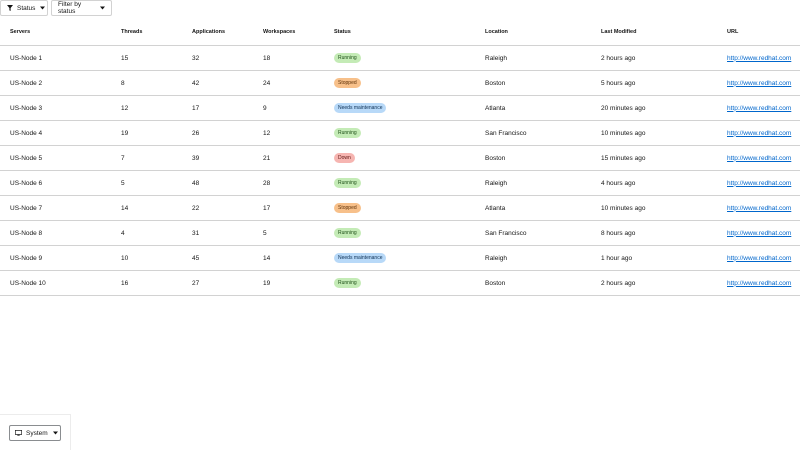 This screenshot has height=450, width=800. I want to click on filter-by-status-button: Filter by status, so click(81, 8).